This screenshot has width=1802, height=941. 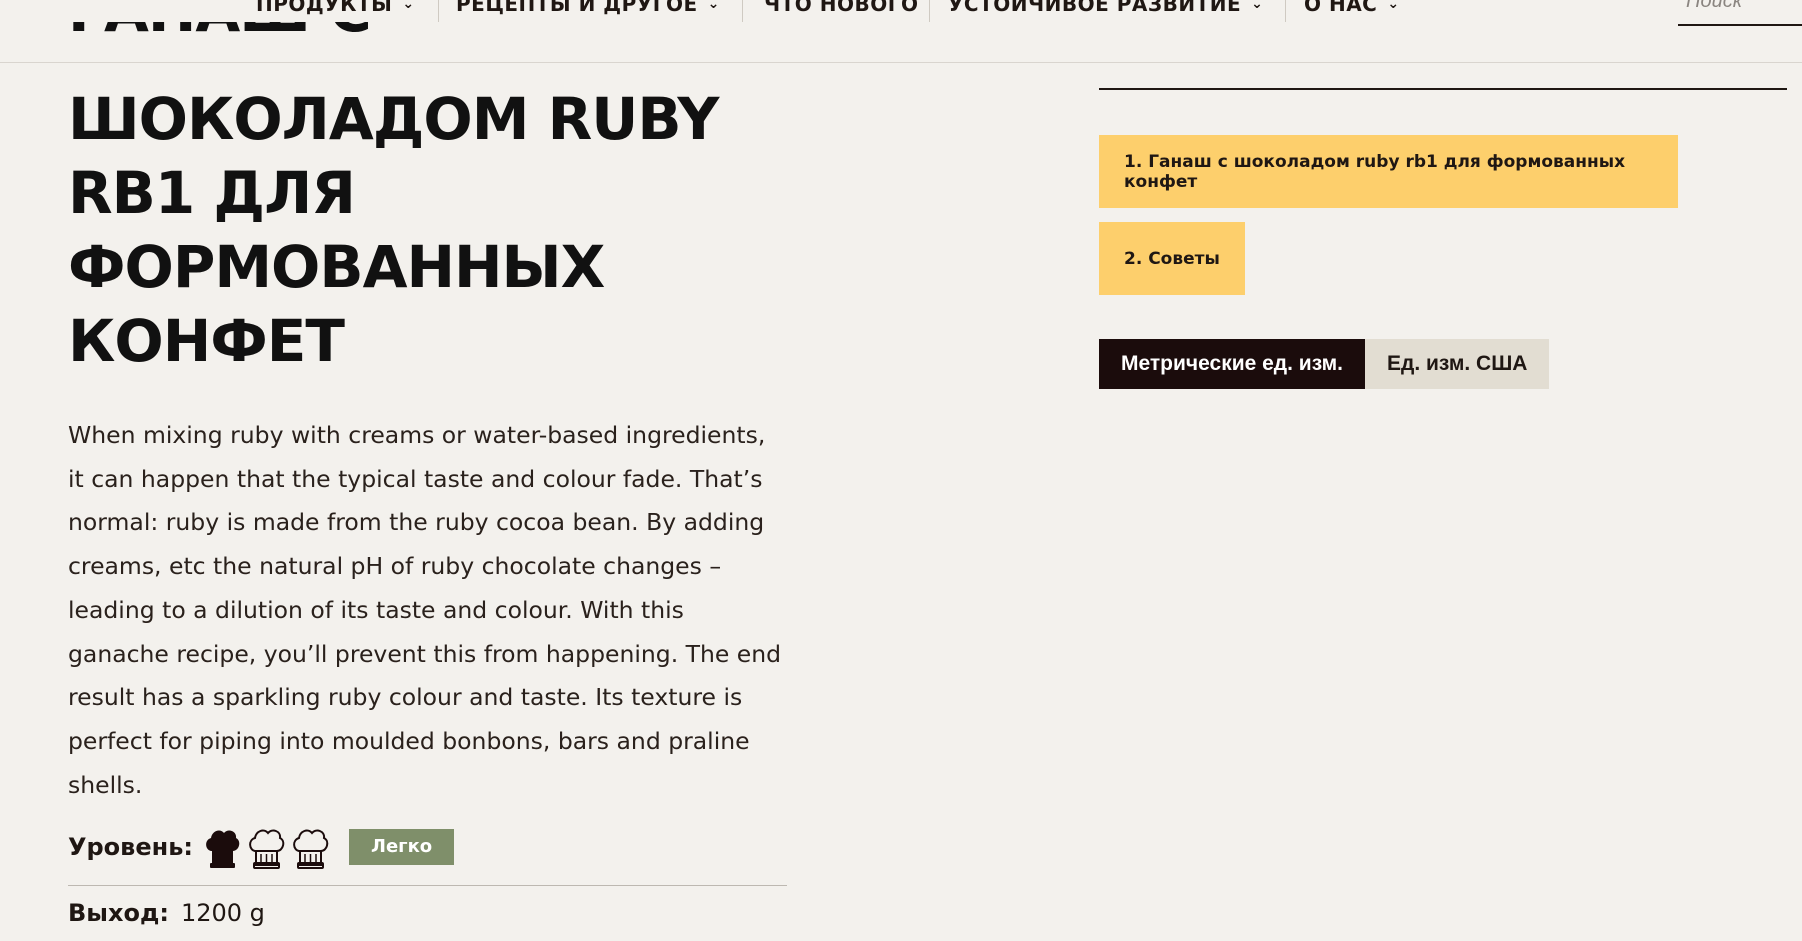 I want to click on divider, so click(x=427, y=885).